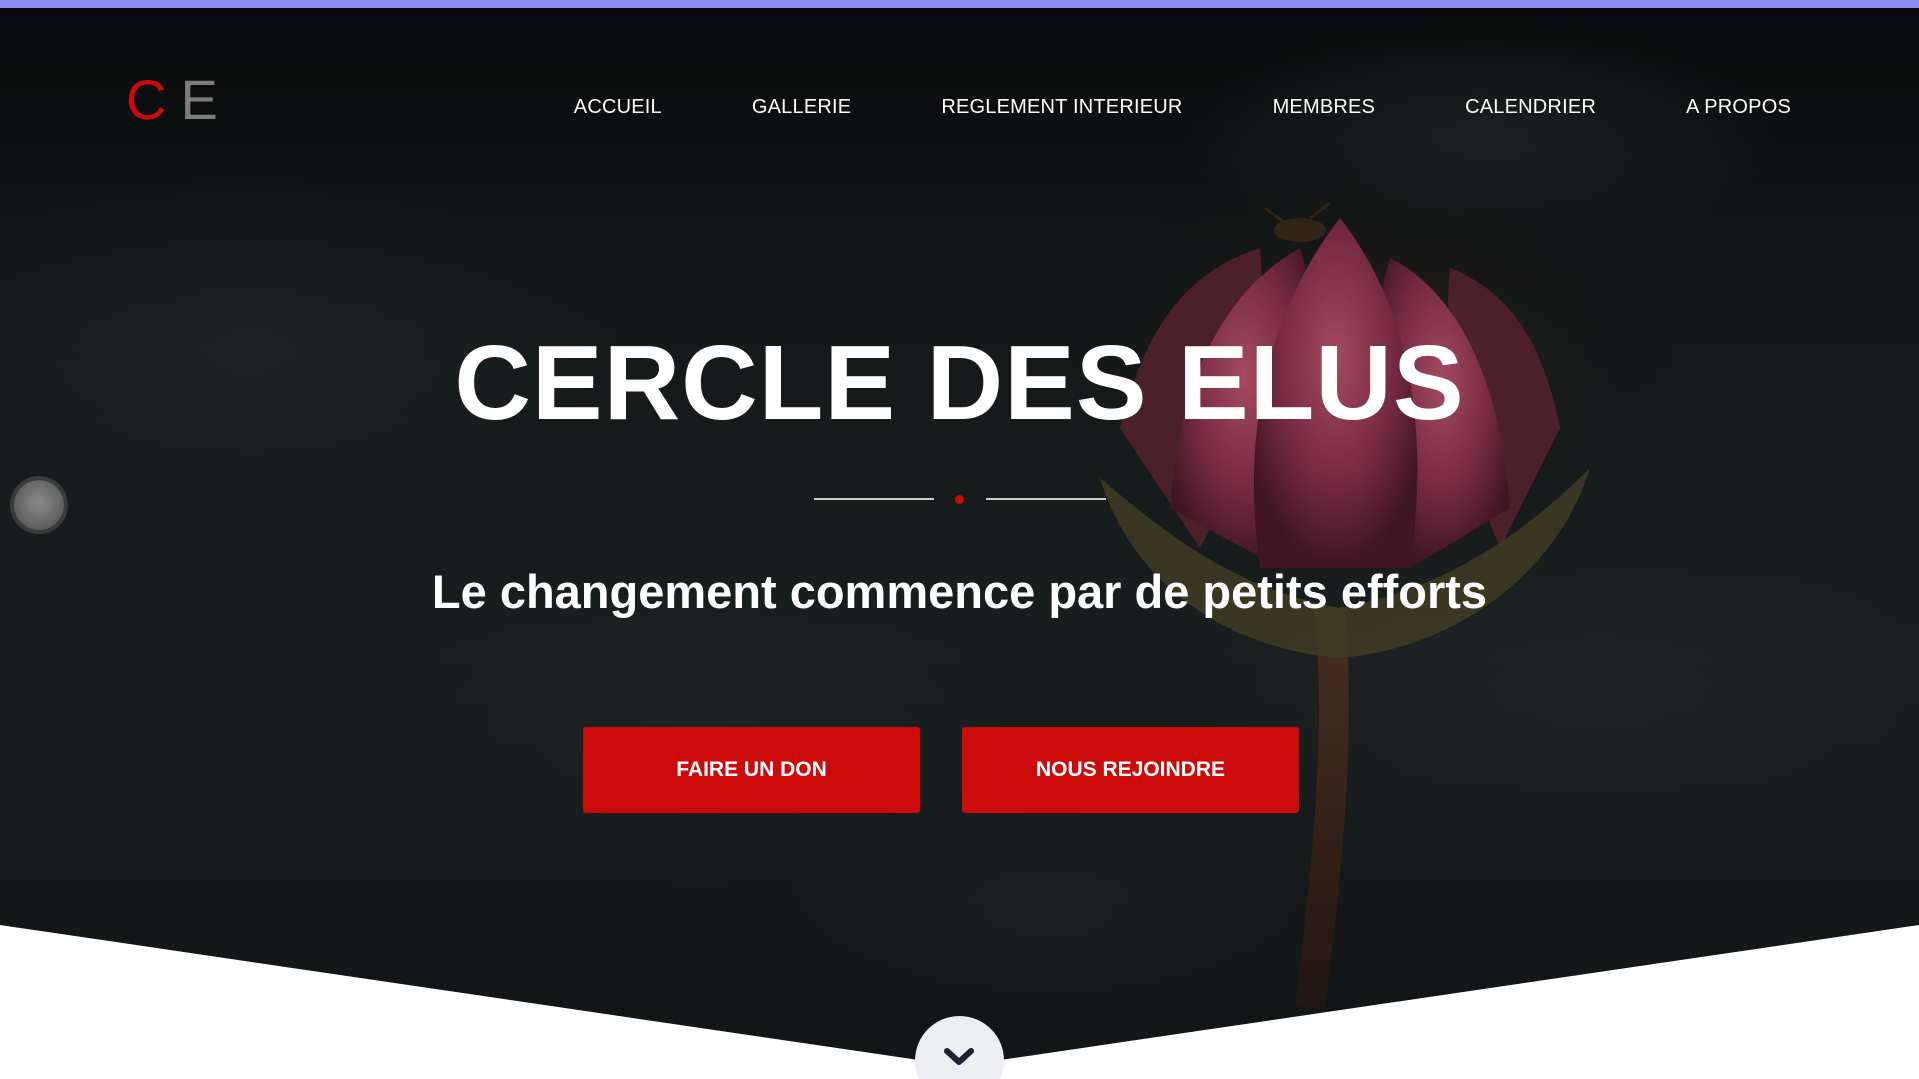 This screenshot has height=1079, width=1919. What do you see at coordinates (39, 505) in the screenshot?
I see `circle-handle-icon` at bounding box center [39, 505].